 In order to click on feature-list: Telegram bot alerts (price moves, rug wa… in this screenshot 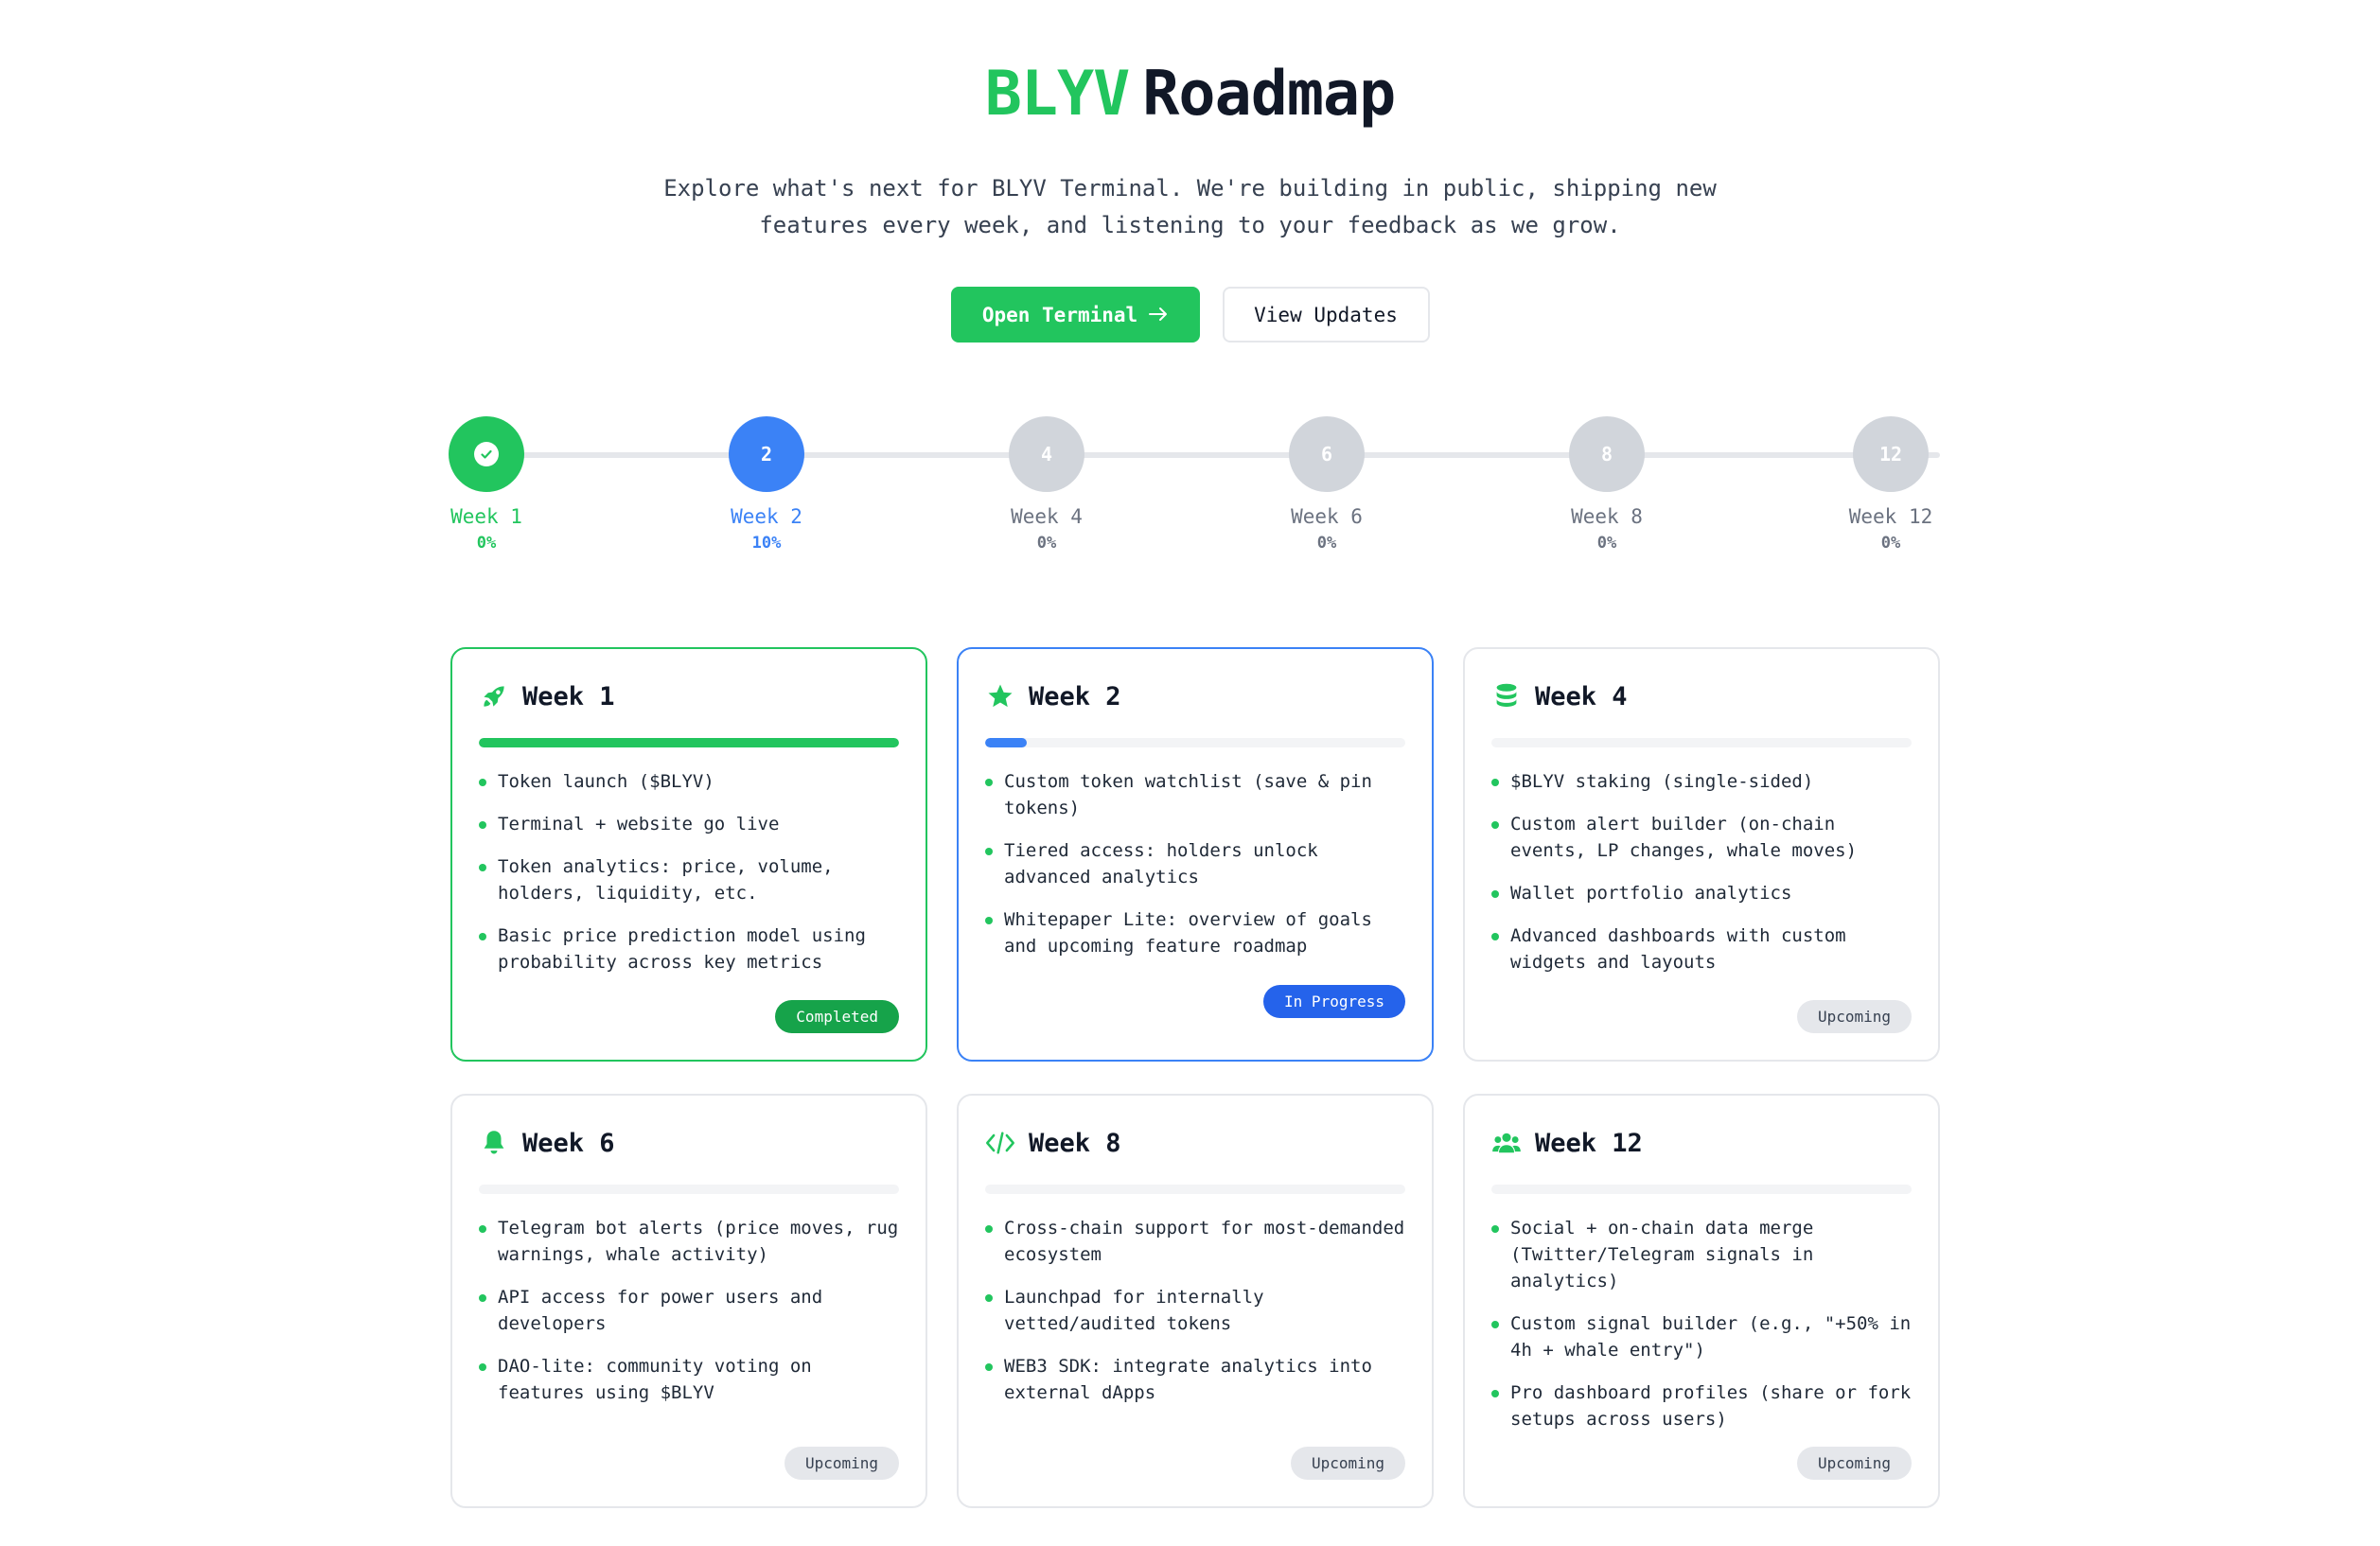, I will do `click(689, 1311)`.